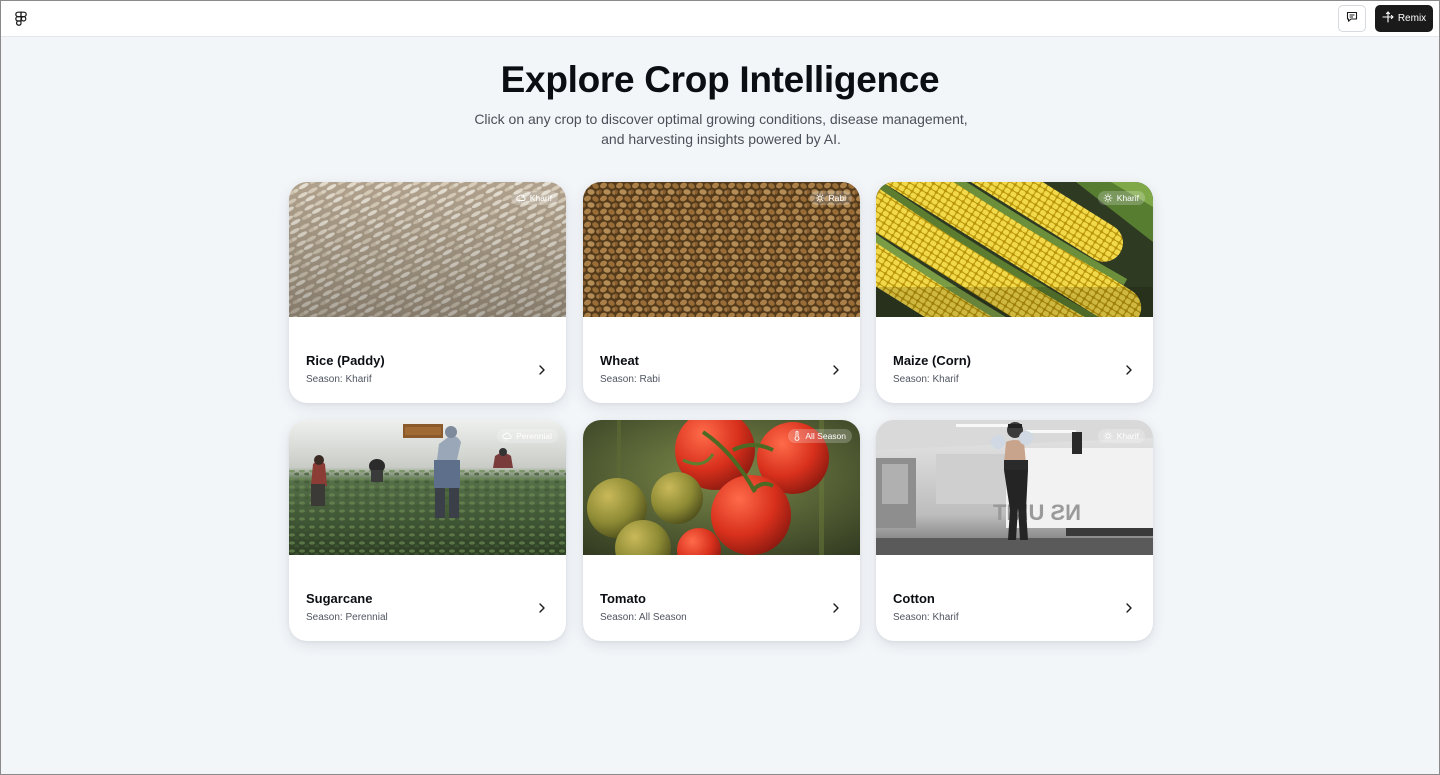 The image size is (1440, 775). What do you see at coordinates (1036, 512) in the screenshot?
I see `svg-text: NS UNIT` at bounding box center [1036, 512].